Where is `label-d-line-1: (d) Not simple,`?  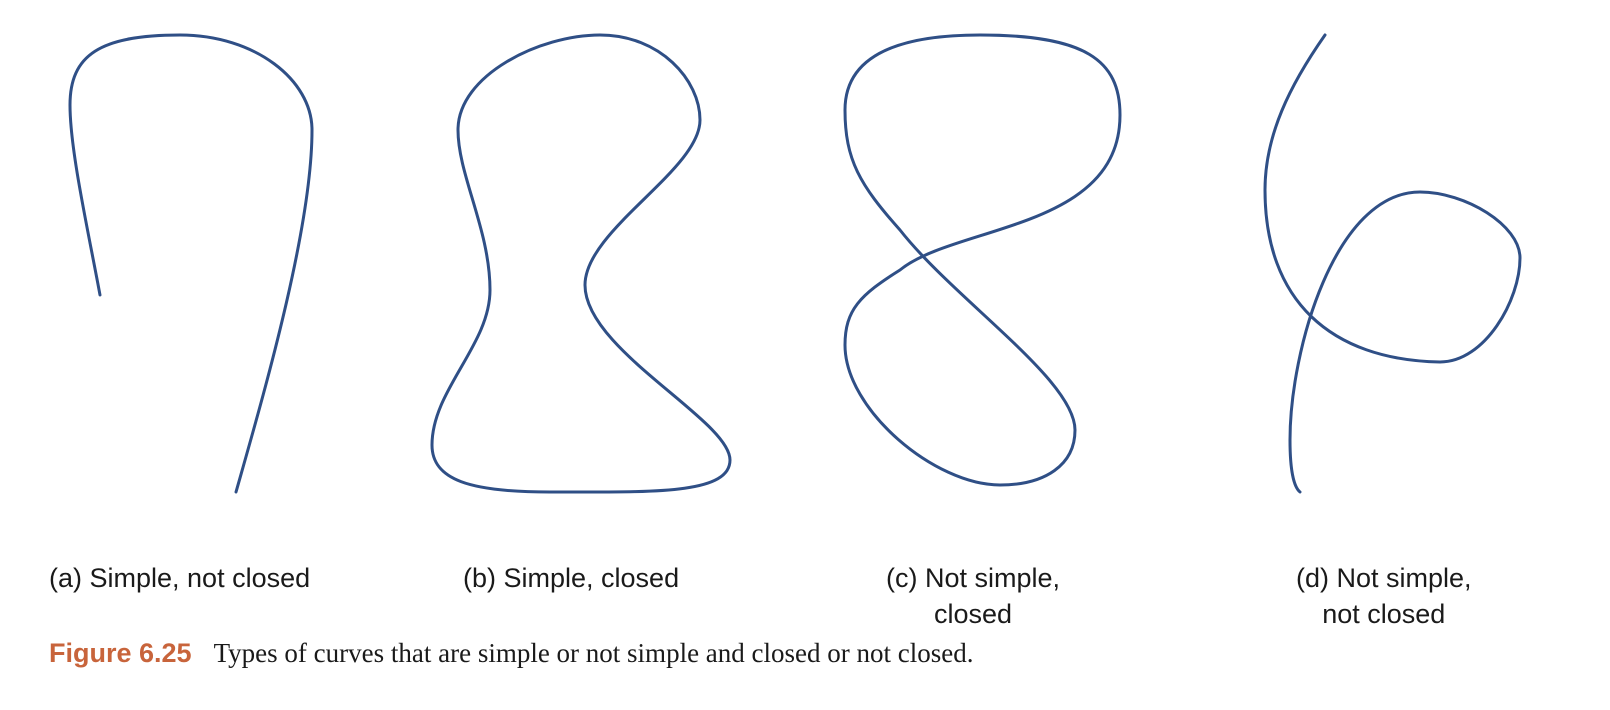 label-d-line-1: (d) Not simple, is located at coordinates (1384, 578).